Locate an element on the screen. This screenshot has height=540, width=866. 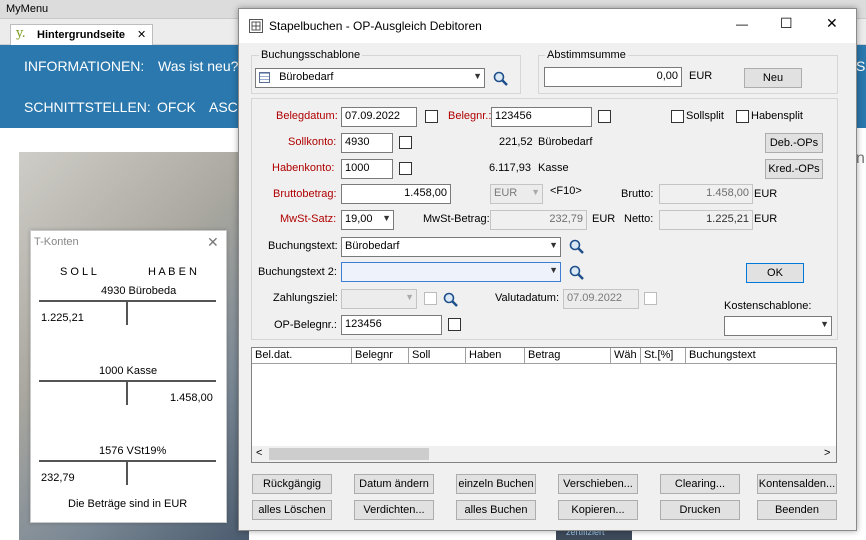
column-header: Wäh is located at coordinates (626, 356).